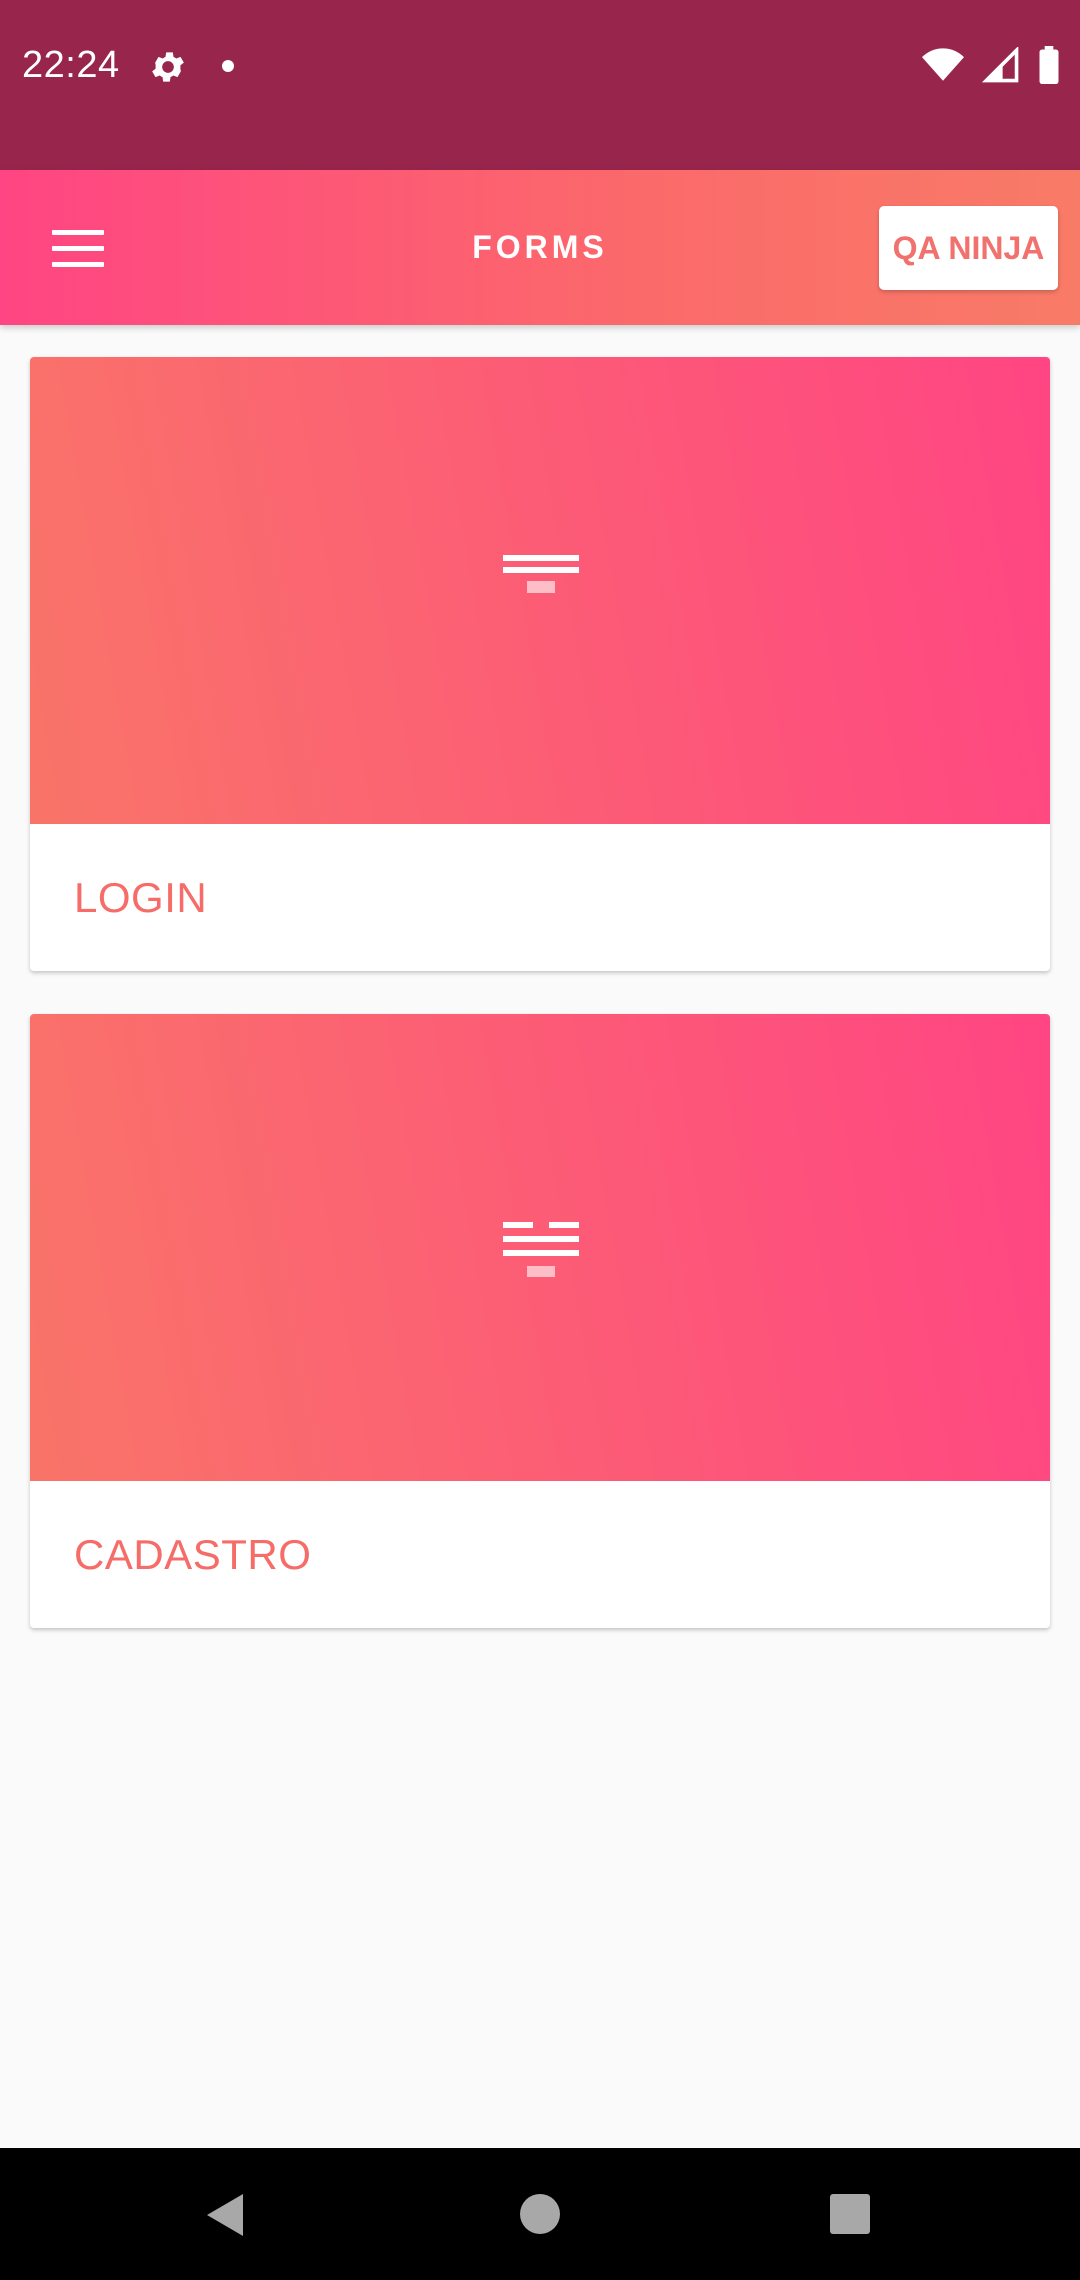 The image size is (1080, 2280). What do you see at coordinates (540, 247) in the screenshot?
I see `app-bar: FORMS QA NINJA` at bounding box center [540, 247].